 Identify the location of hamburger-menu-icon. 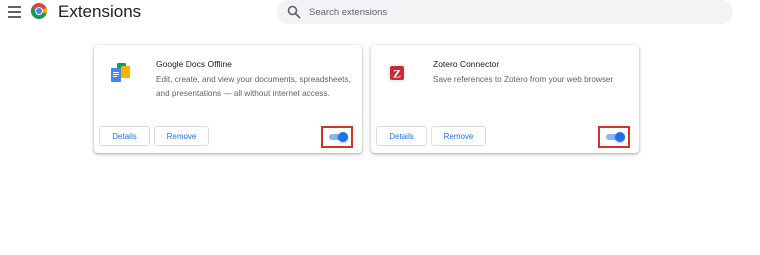
(14, 12).